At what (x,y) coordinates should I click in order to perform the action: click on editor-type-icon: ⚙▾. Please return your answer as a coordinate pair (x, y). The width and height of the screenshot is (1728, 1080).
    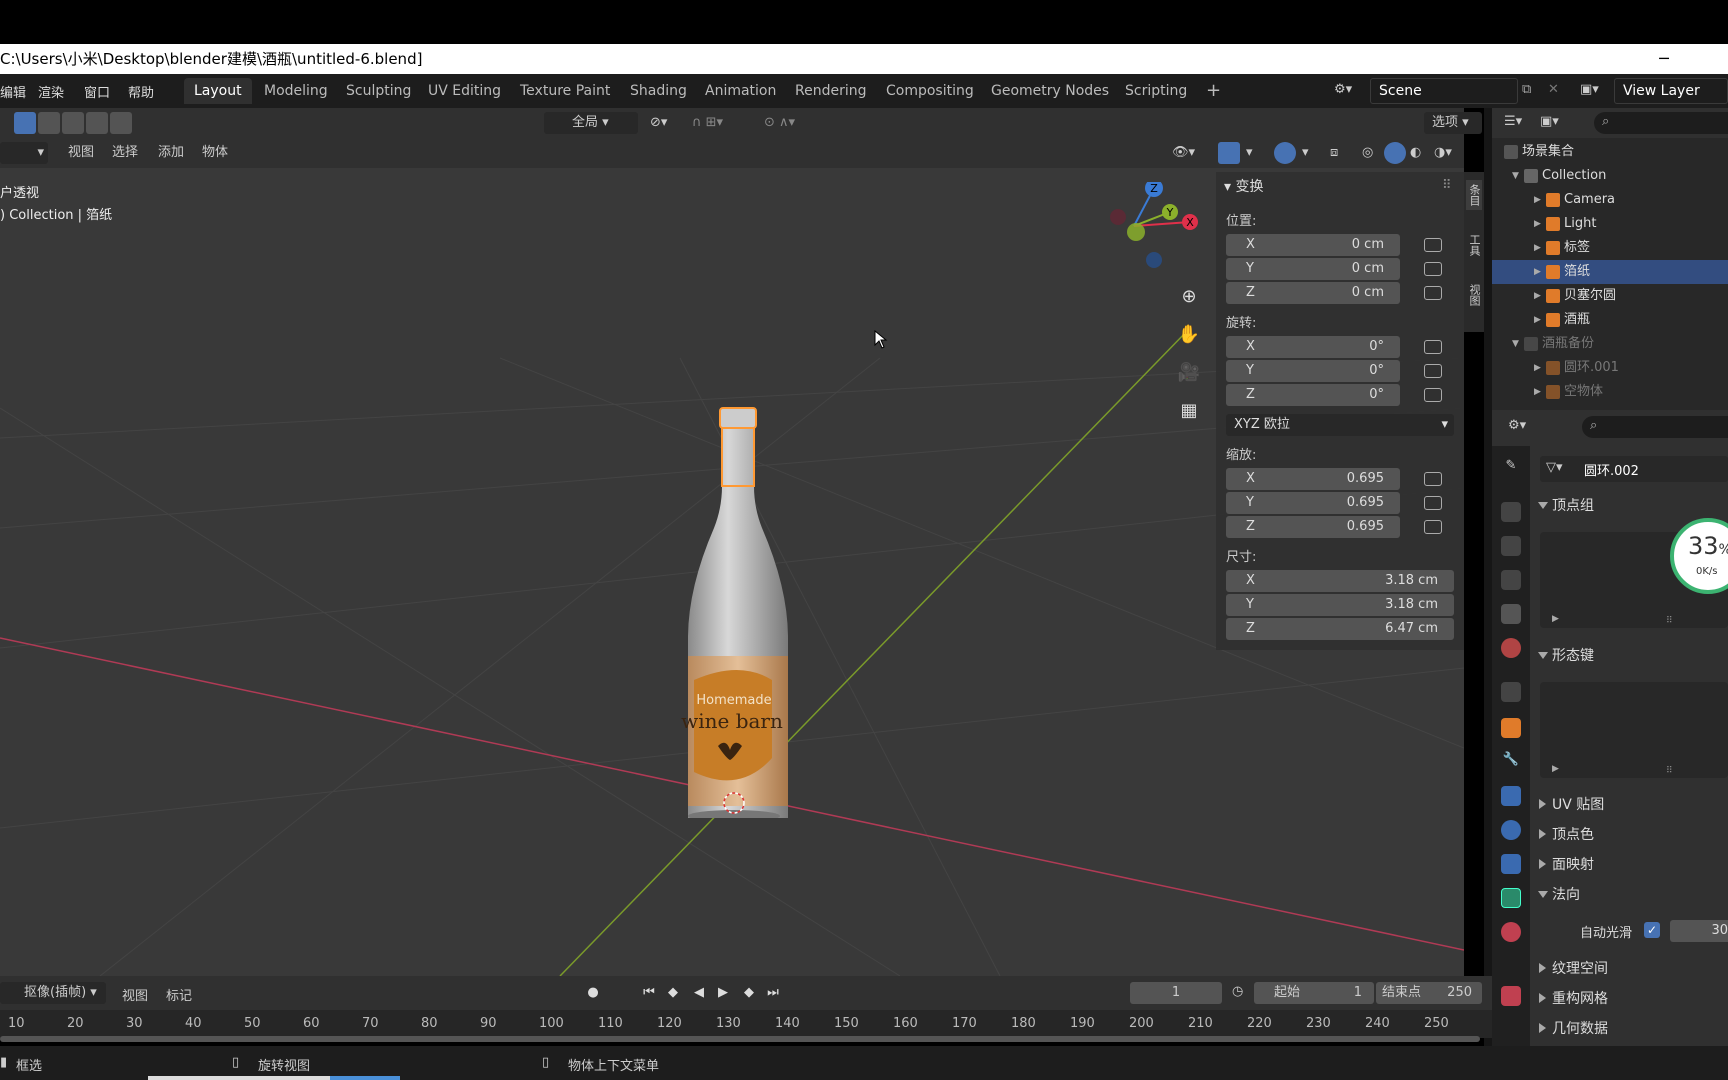
    Looking at the image, I should click on (1517, 425).